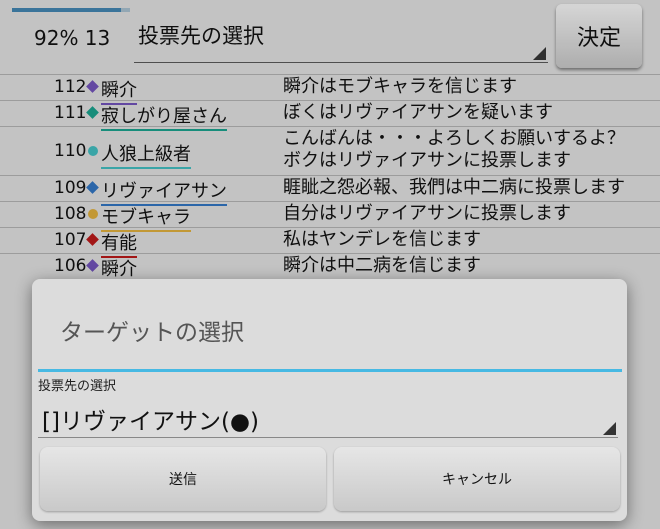 Image resolution: width=660 pixels, height=529 pixels. What do you see at coordinates (152, 333) in the screenshot?
I see `dialog-title: ターゲットの選択` at bounding box center [152, 333].